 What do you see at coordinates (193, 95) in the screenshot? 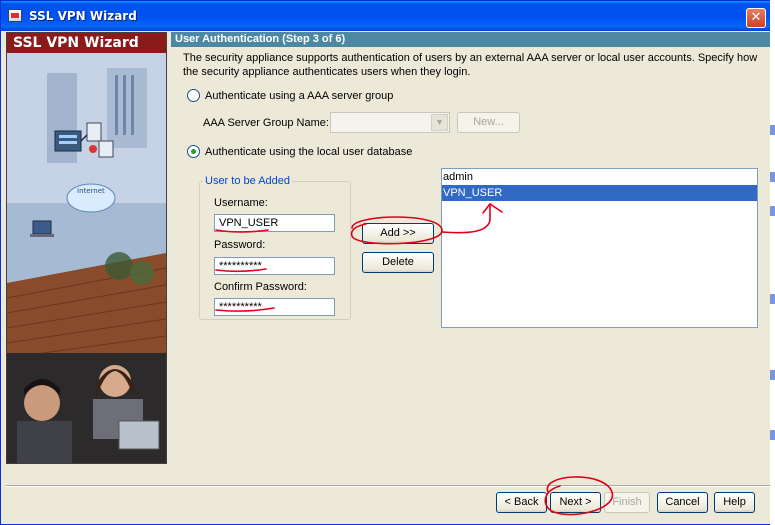
I see `aaa-server-radio` at bounding box center [193, 95].